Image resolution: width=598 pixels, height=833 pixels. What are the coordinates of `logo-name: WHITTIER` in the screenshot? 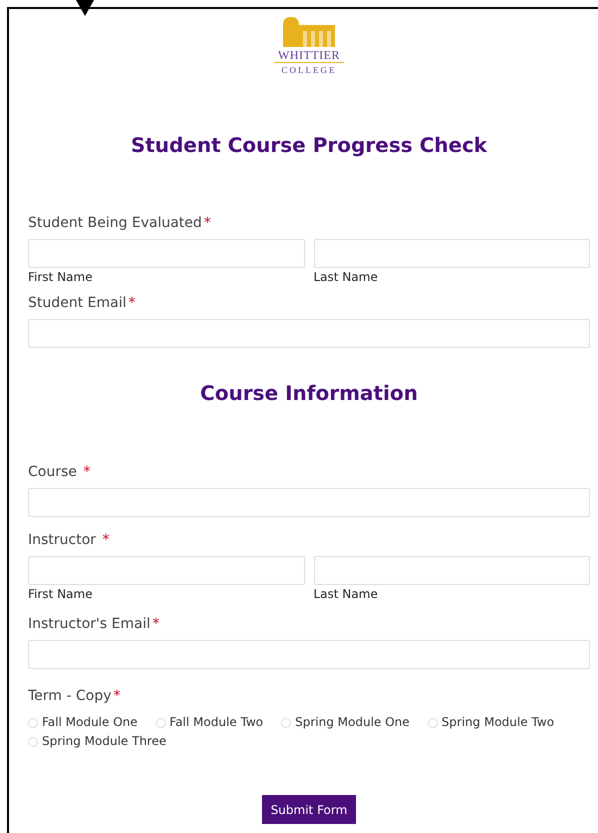 It's located at (309, 56).